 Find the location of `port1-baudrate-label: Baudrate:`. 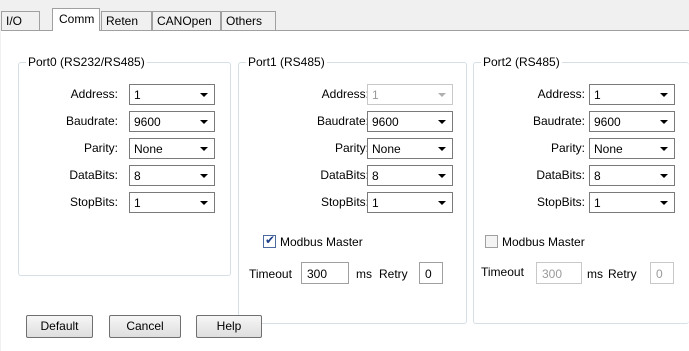

port1-baudrate-label: Baudrate: is located at coordinates (342, 121).